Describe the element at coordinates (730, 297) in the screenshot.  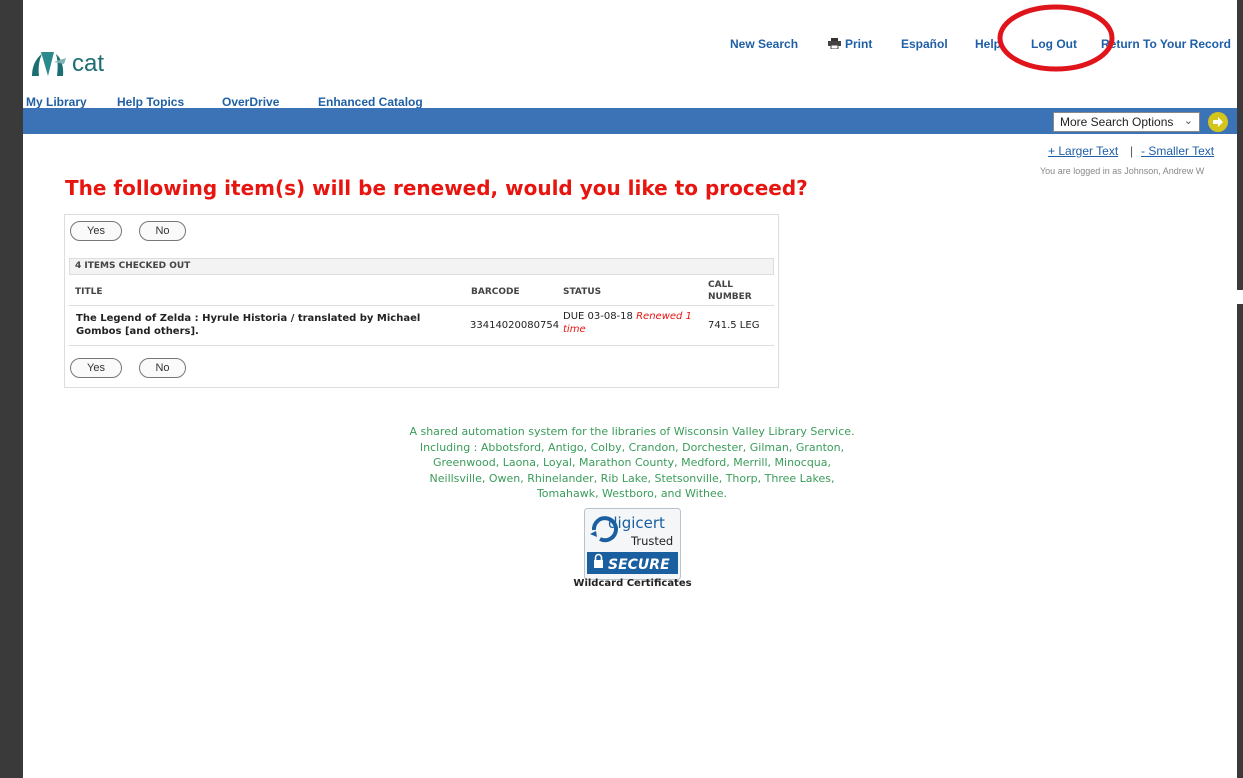
I see `col-call-number-line2: NUMBER` at that location.